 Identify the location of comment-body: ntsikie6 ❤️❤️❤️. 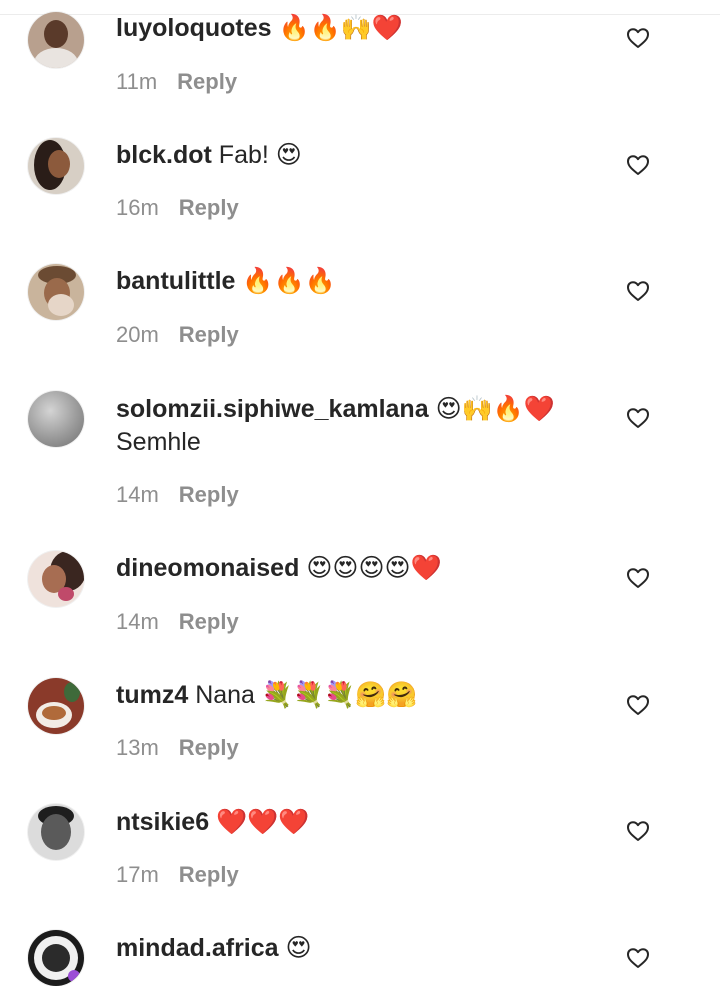
(212, 822).